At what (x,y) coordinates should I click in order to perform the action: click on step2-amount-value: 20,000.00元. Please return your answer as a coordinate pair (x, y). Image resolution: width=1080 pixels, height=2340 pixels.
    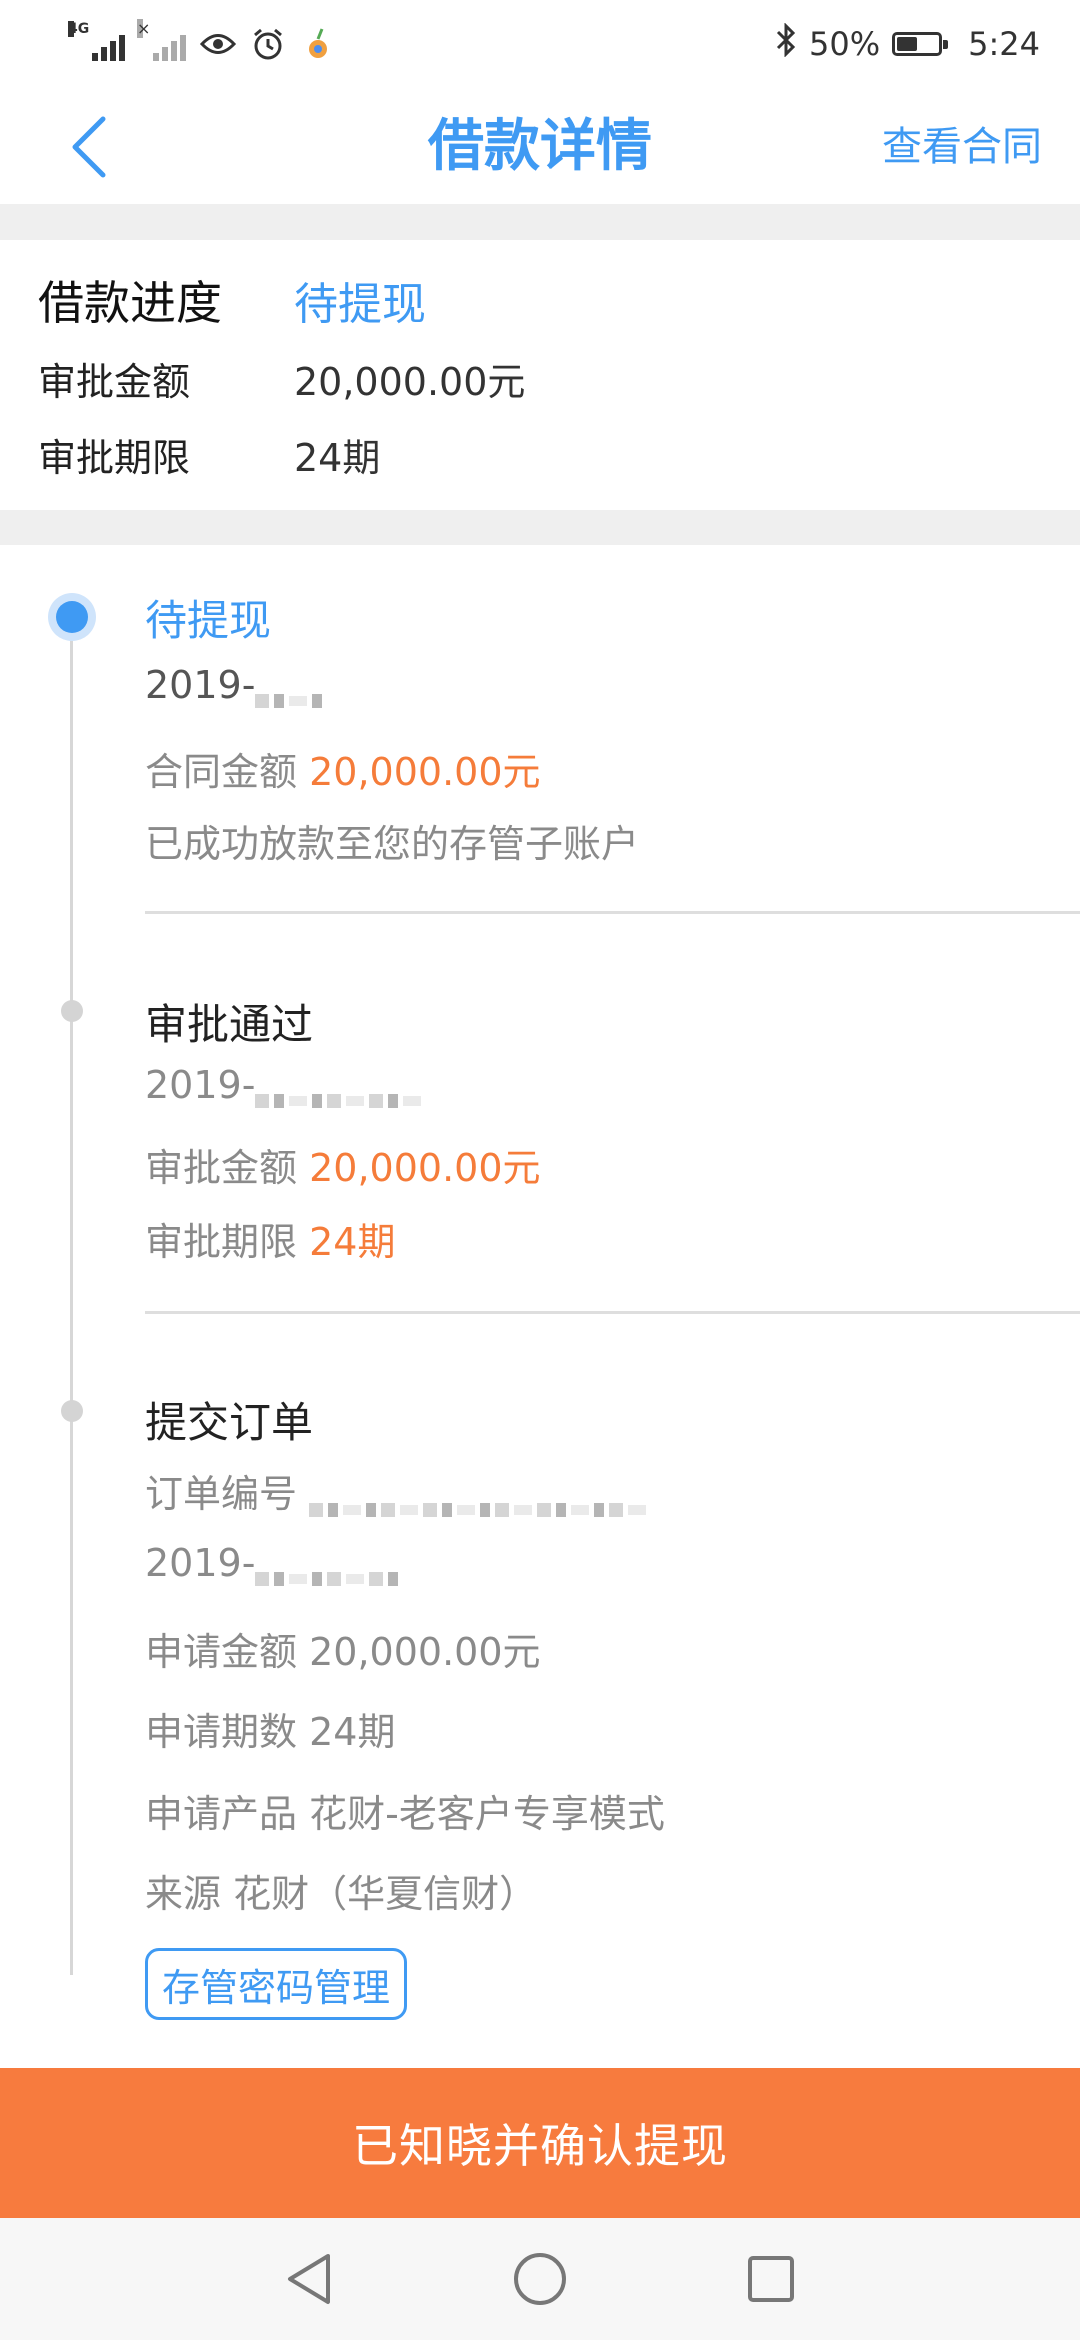
    Looking at the image, I should click on (425, 1168).